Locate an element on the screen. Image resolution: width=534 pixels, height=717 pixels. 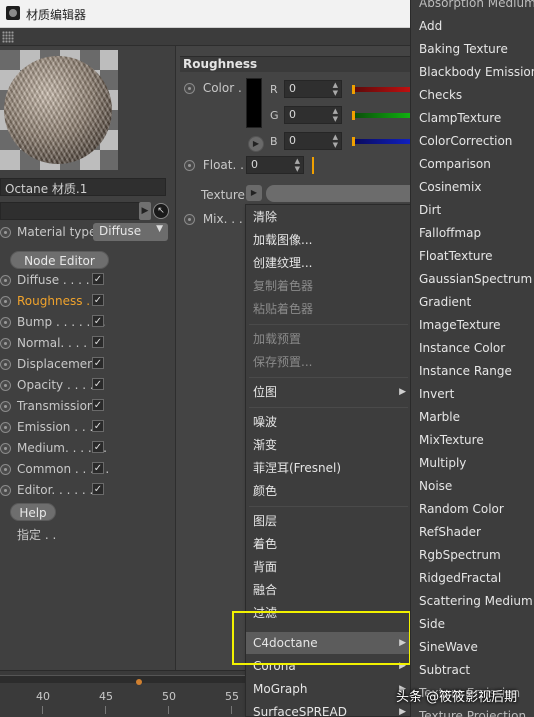
submenu-item: Marble is located at coordinates (472, 417).